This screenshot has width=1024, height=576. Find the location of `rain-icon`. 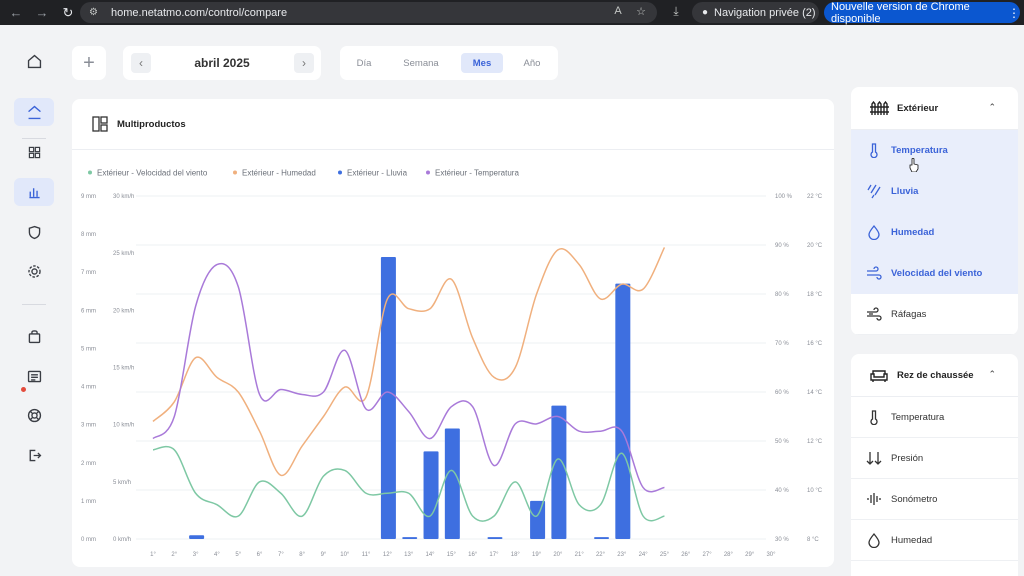

rain-icon is located at coordinates (874, 191).